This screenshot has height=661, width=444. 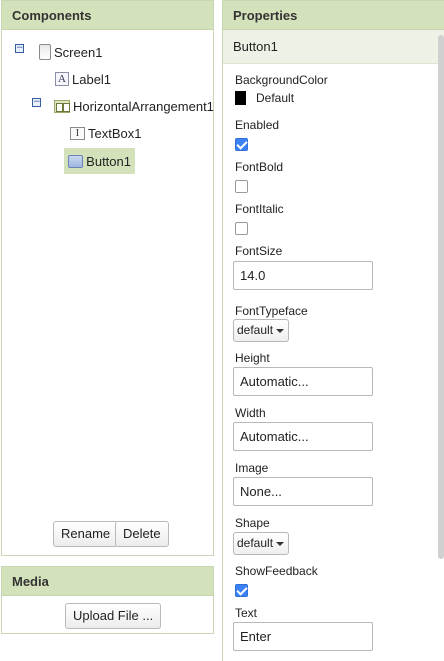 I want to click on rename-button: Rename, so click(x=86, y=534).